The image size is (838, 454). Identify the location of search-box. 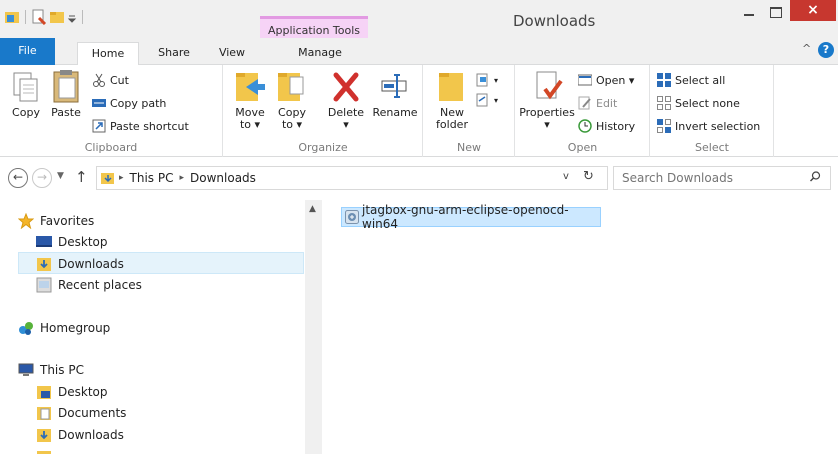
(722, 178).